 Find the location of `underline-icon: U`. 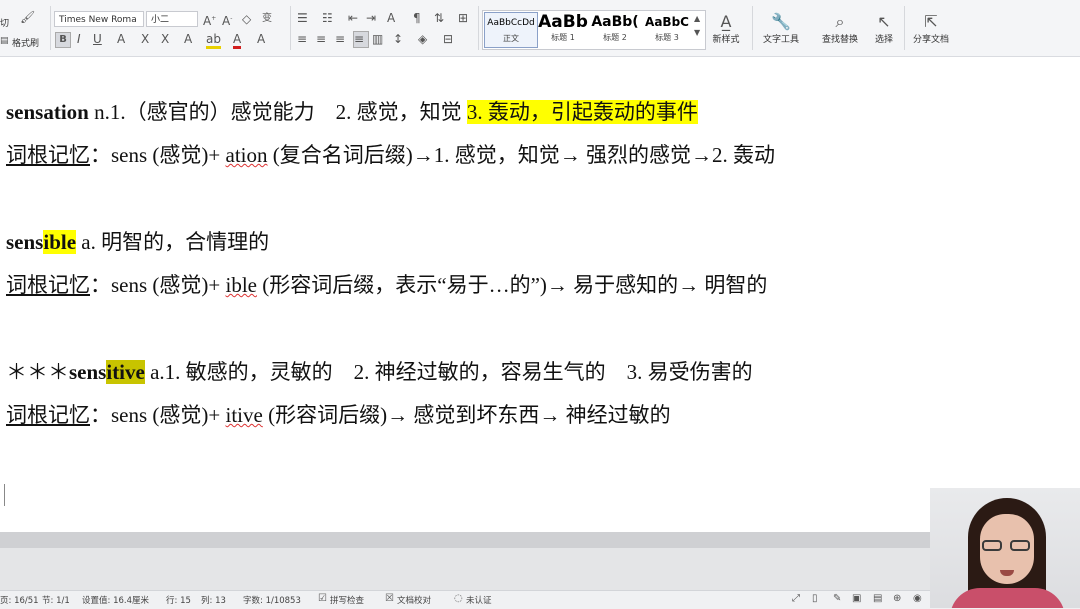

underline-icon: U is located at coordinates (97, 39).